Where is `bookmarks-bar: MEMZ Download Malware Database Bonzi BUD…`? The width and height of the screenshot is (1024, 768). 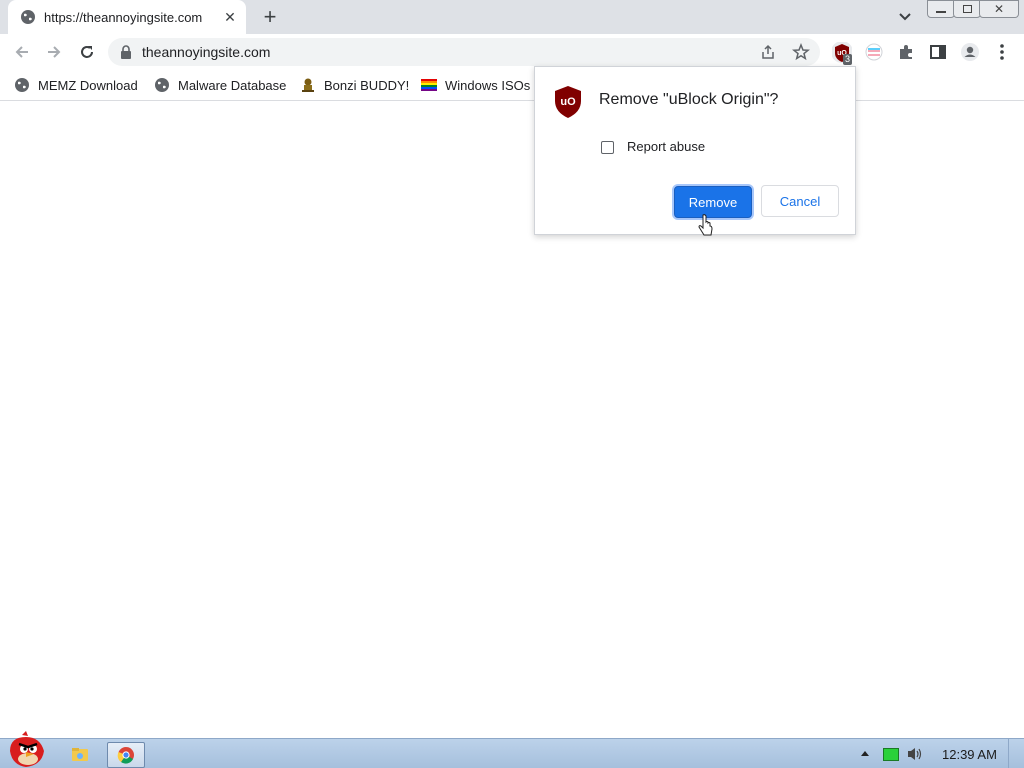
bookmarks-bar: MEMZ Download Malware Database Bonzi BUD… is located at coordinates (512, 85).